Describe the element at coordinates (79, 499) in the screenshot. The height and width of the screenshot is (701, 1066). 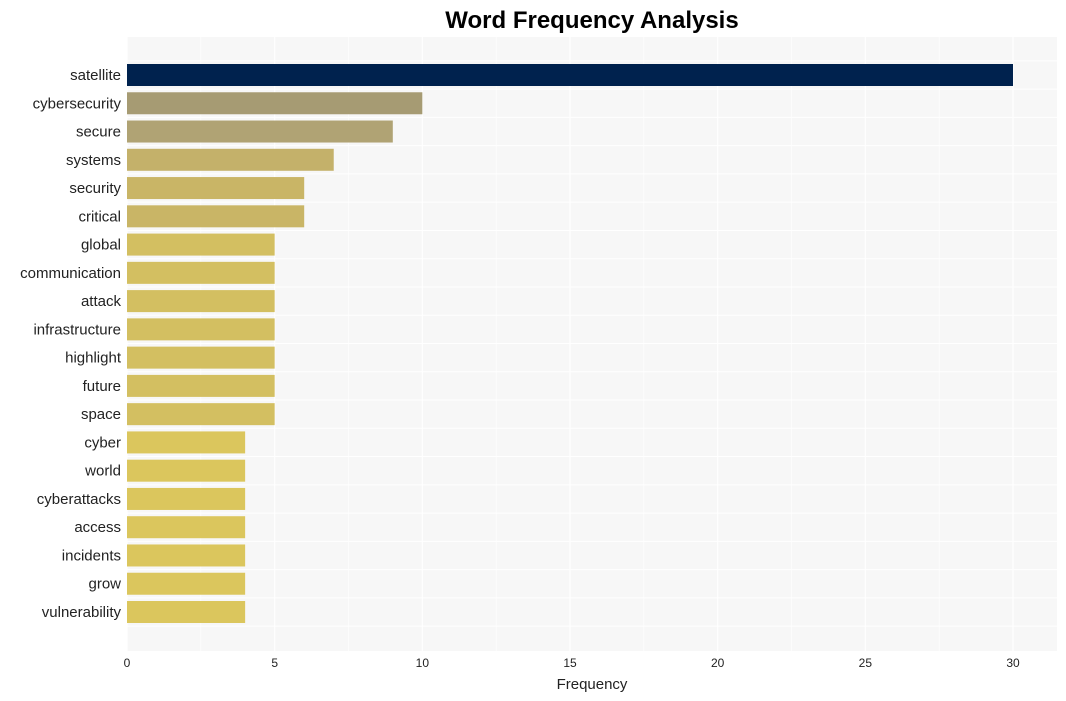
I see `y-tick-label: cyberattacks` at that location.